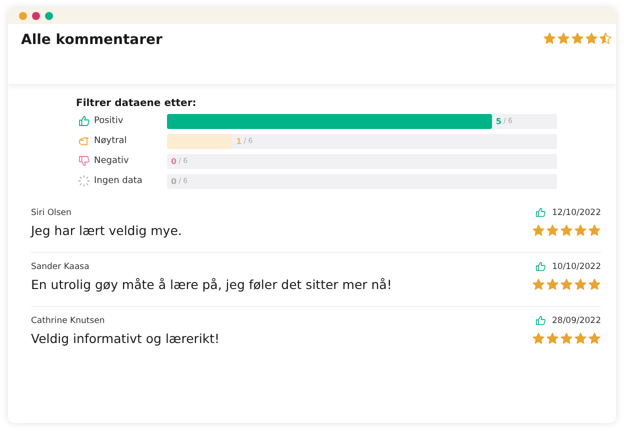  Describe the element at coordinates (125, 338) in the screenshot. I see `comment-text: Veldig informativt og lærerikt!` at that location.